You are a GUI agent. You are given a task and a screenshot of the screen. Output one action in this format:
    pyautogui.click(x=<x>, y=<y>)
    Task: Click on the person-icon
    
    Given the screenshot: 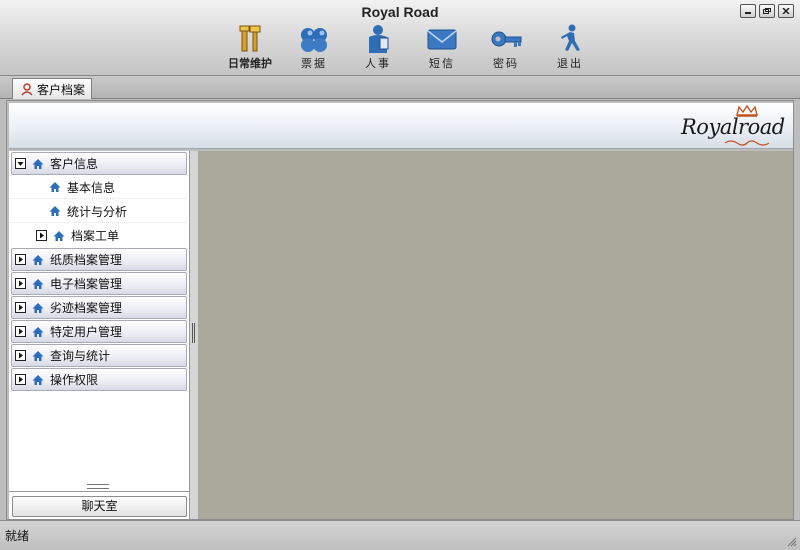 What is the action you would take?
    pyautogui.click(x=379, y=39)
    